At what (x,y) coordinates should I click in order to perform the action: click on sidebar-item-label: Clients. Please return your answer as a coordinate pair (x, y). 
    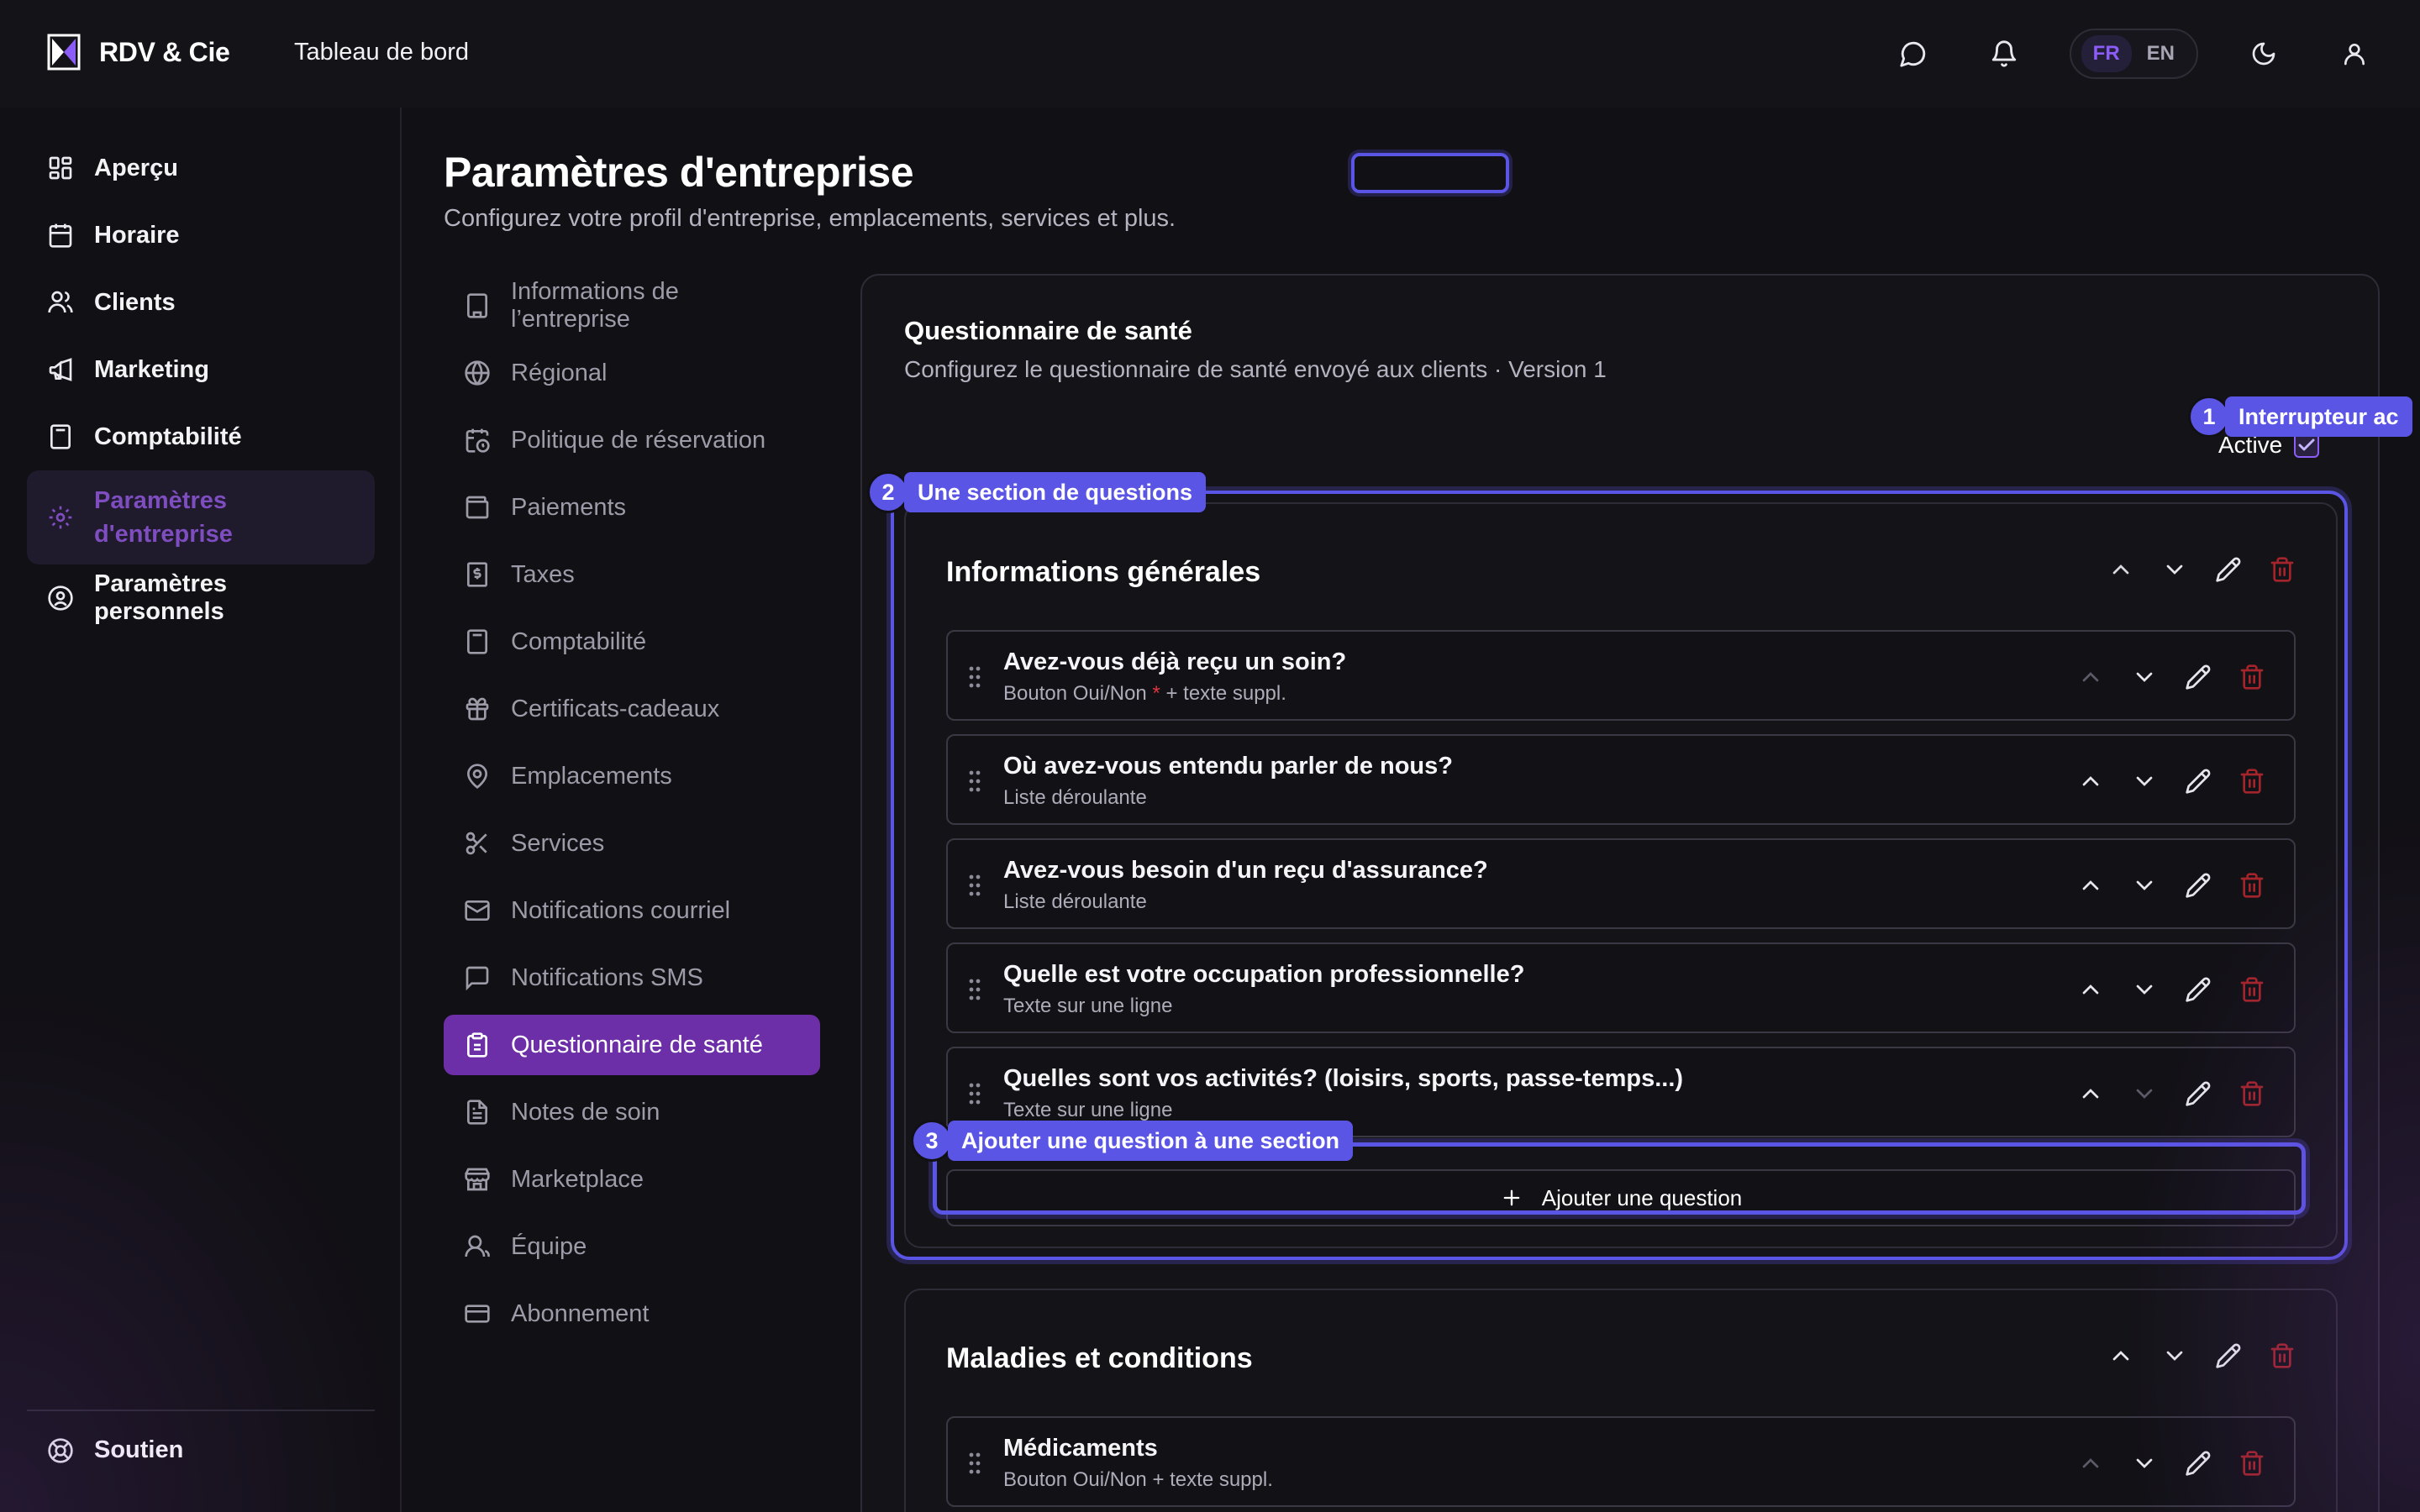
    Looking at the image, I should click on (135, 302).